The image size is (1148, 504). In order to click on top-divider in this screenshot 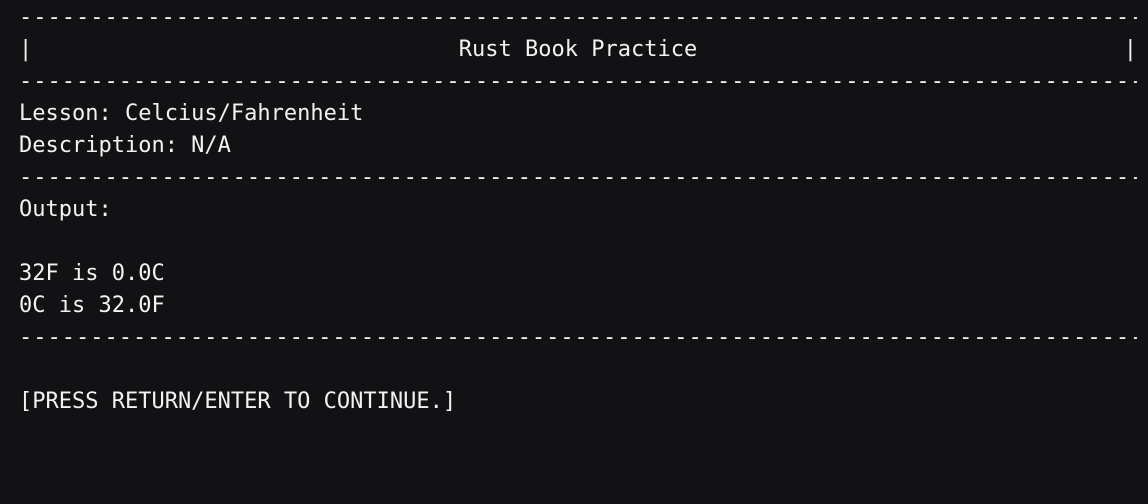, I will do `click(578, 18)`.